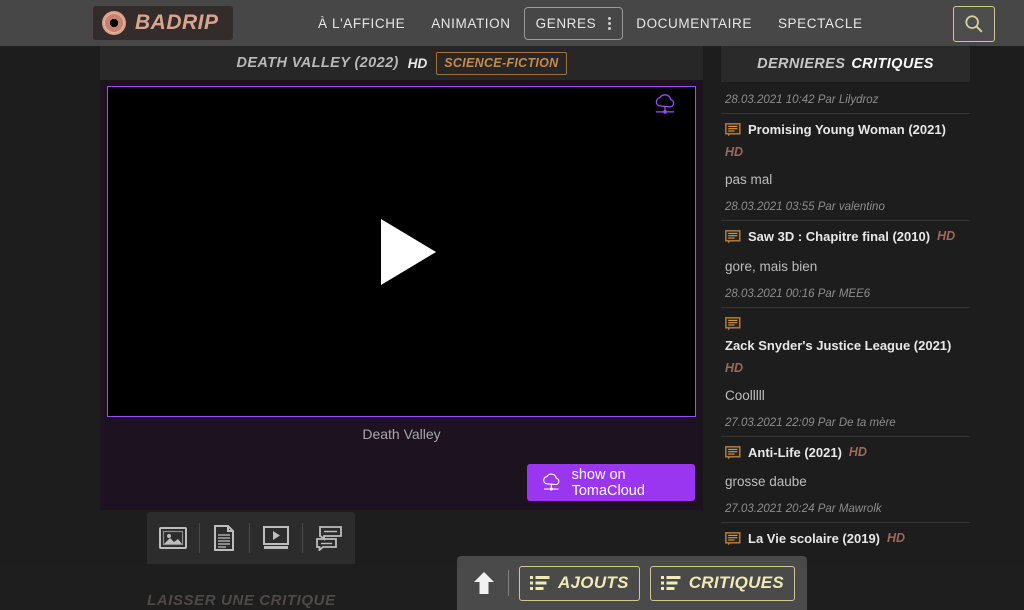  Describe the element at coordinates (892, 64) in the screenshot. I see `sidebar-heading-part2: CRITIQUES` at that location.